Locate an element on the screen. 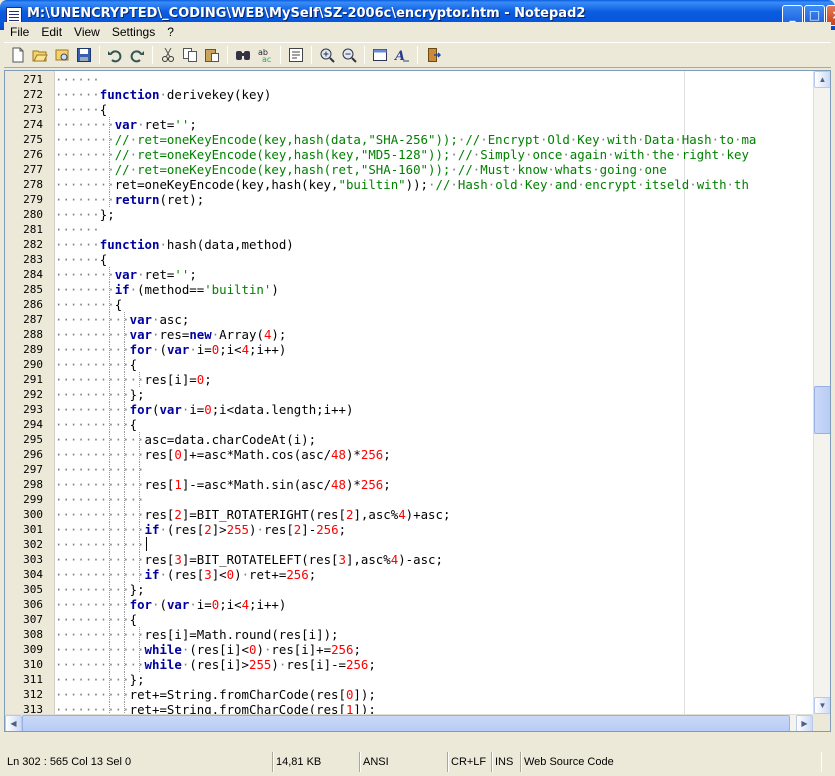 The image size is (835, 776). undo-icon is located at coordinates (115, 55).